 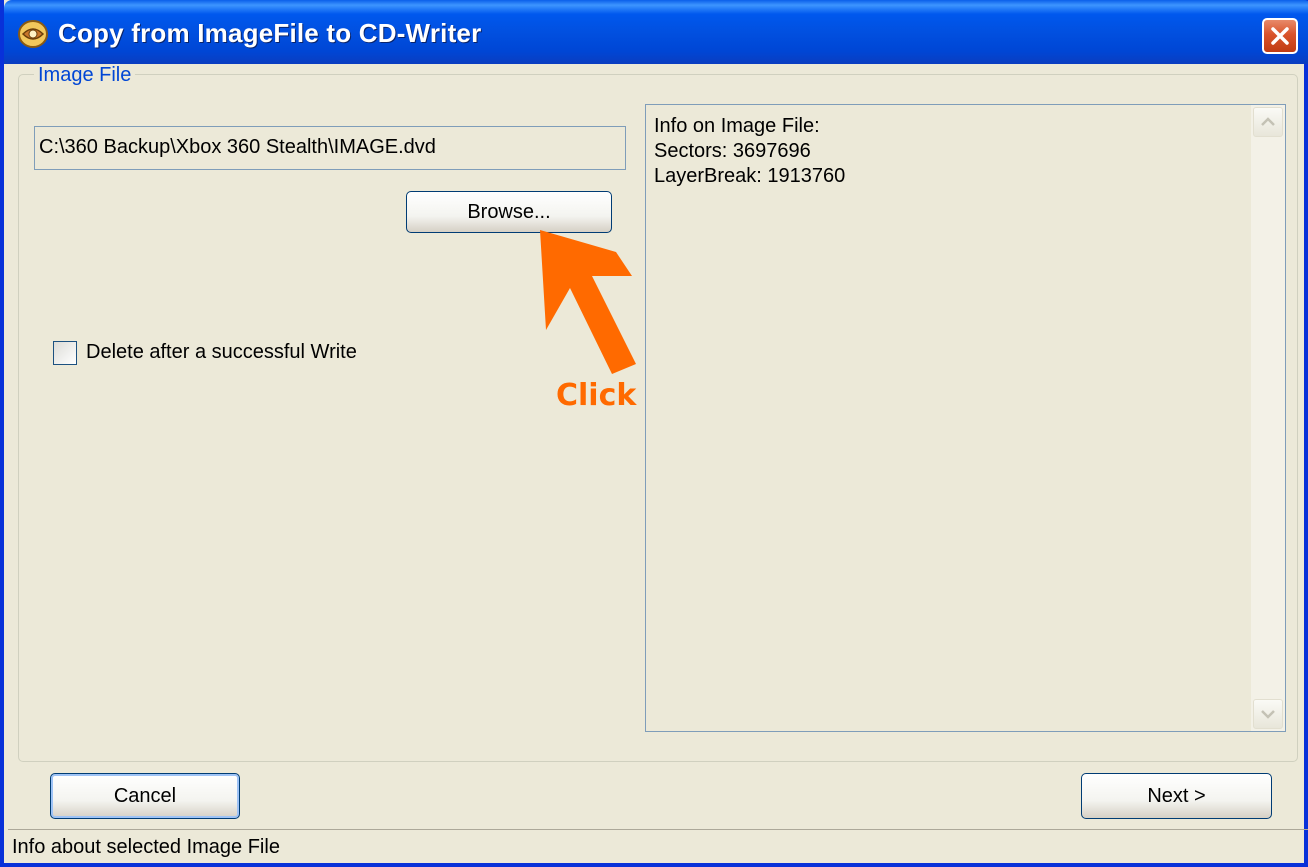 I want to click on group-legend: Image File, so click(x=85, y=75).